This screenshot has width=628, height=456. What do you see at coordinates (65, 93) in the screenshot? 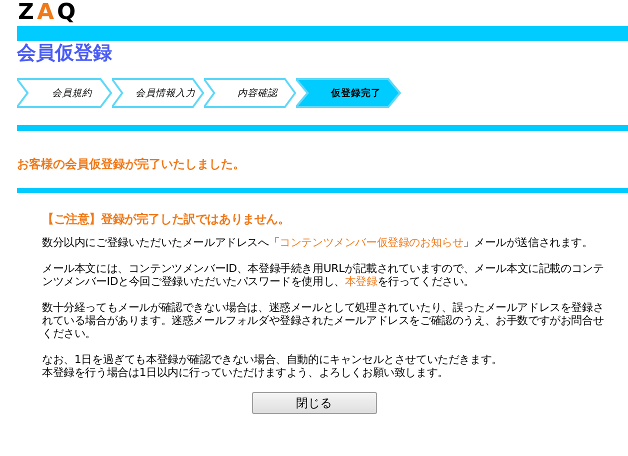
I see `step-tab: 会員規約` at bounding box center [65, 93].